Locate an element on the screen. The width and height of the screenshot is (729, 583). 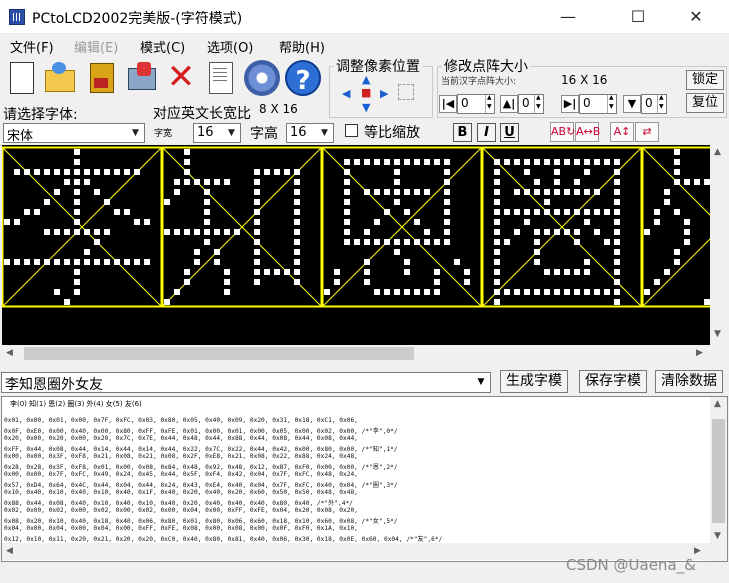
bold-button: B is located at coordinates (462, 132).